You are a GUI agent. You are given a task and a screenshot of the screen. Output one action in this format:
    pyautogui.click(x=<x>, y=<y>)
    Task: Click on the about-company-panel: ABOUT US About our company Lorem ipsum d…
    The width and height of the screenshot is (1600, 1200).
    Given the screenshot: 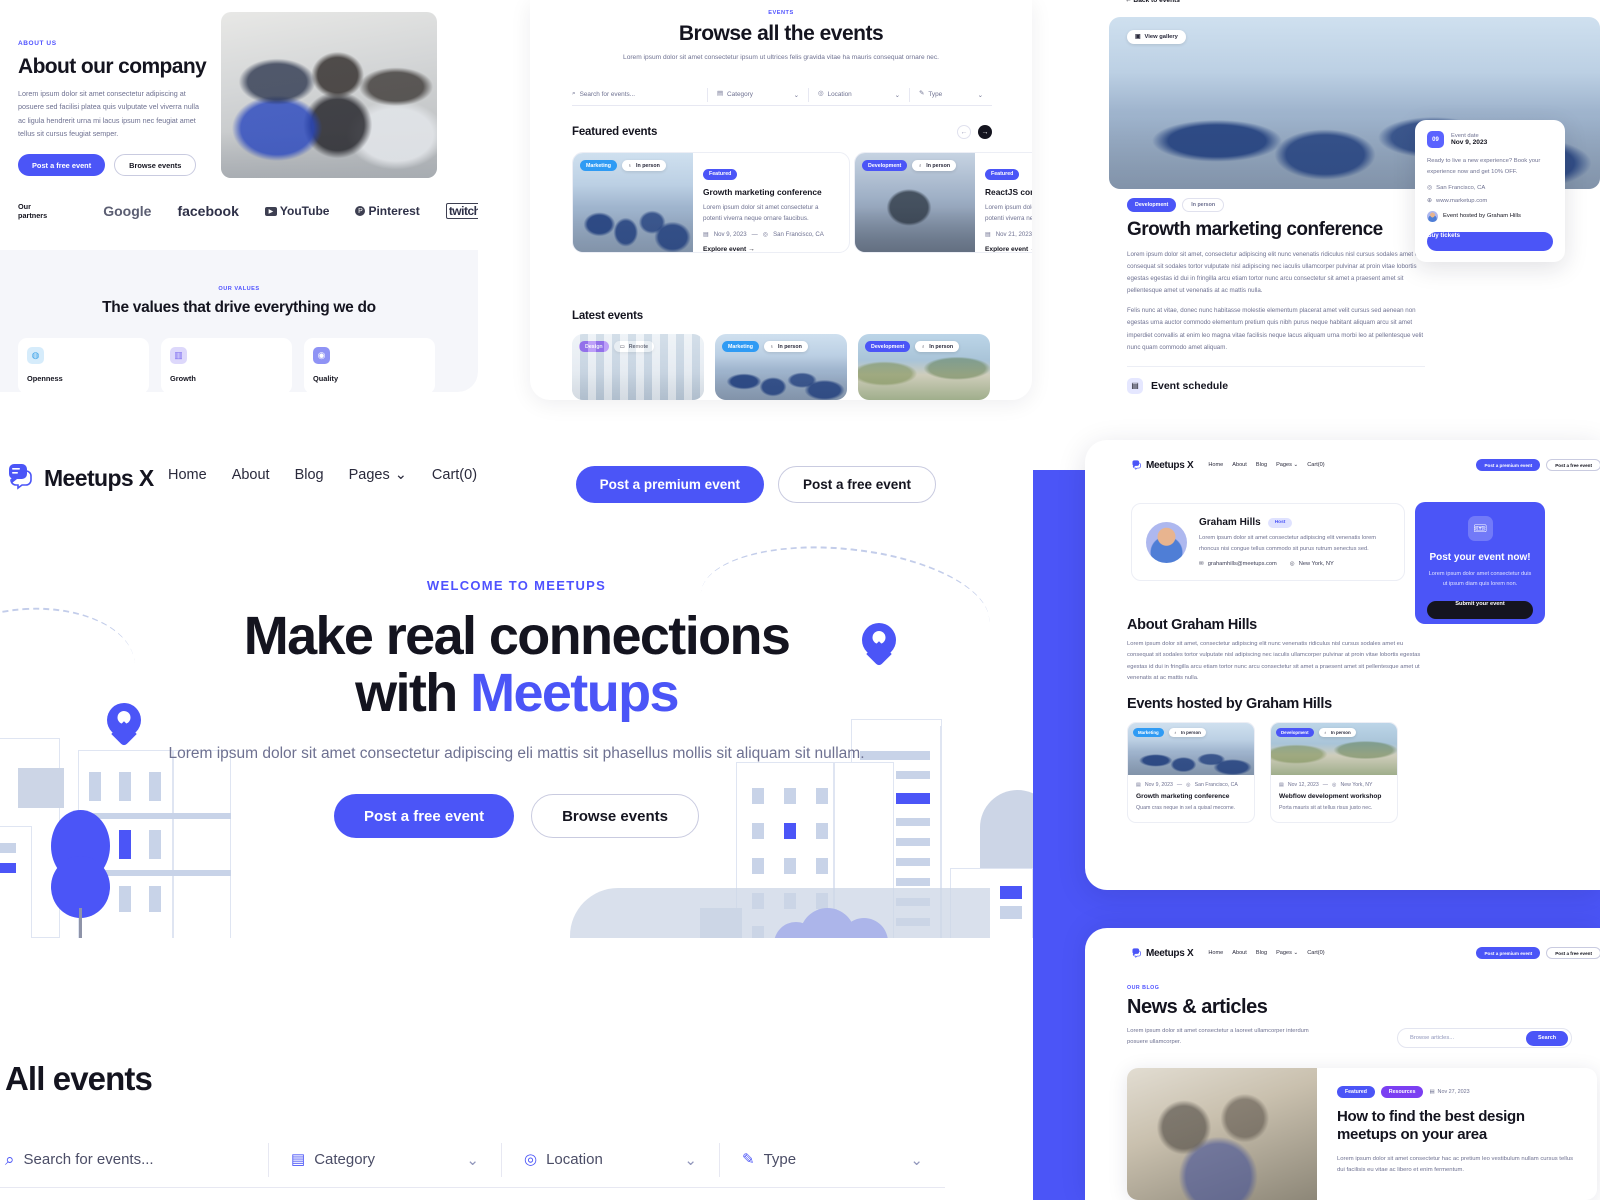 What is the action you would take?
    pyautogui.click(x=239, y=196)
    